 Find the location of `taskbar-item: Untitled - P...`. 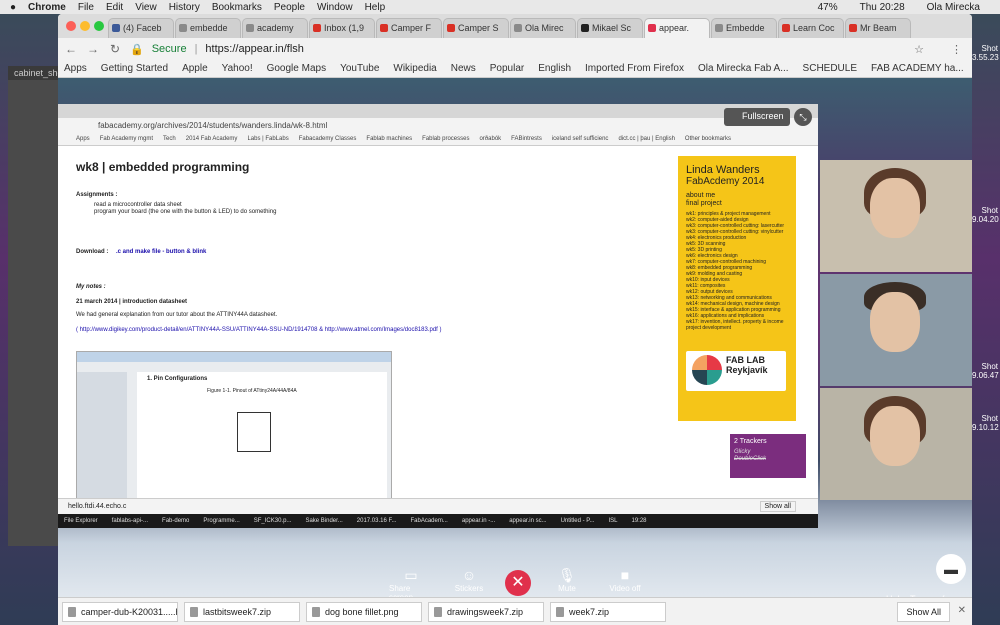

taskbar-item: Untitled - P... is located at coordinates (577, 521).